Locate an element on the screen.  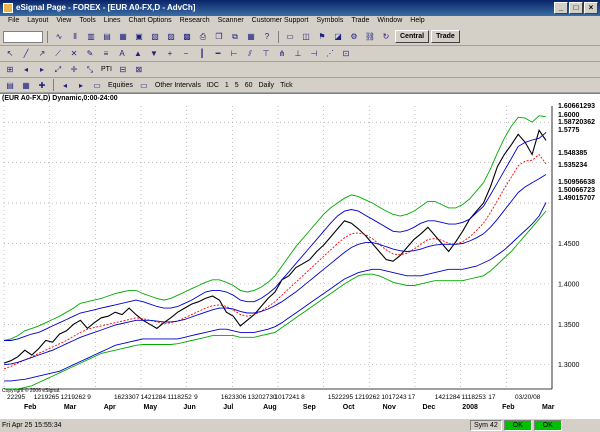
link-icon: ⛓ is located at coordinates (370, 36).